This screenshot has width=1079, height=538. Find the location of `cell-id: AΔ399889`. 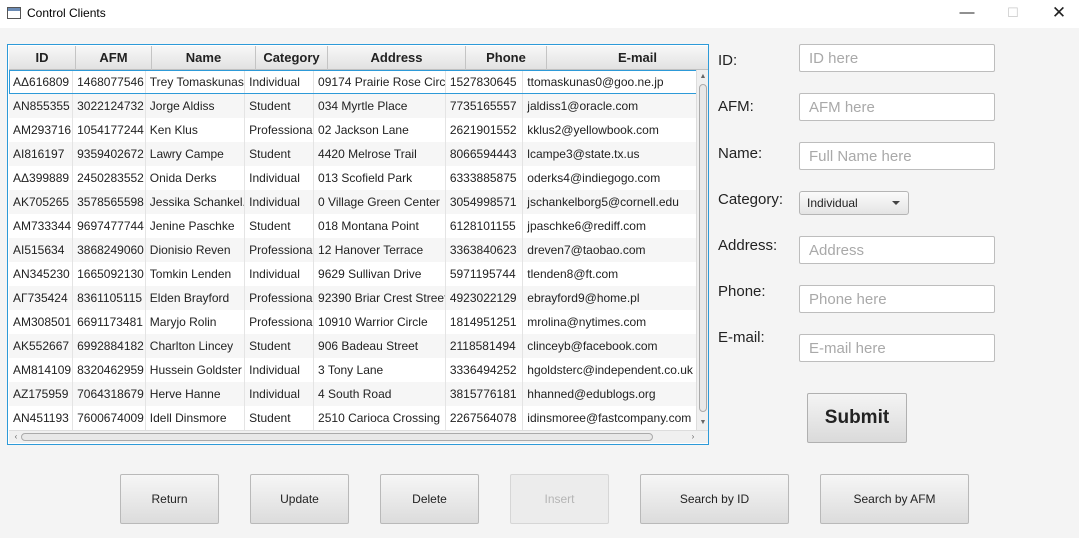

cell-id: AΔ399889 is located at coordinates (41, 178).